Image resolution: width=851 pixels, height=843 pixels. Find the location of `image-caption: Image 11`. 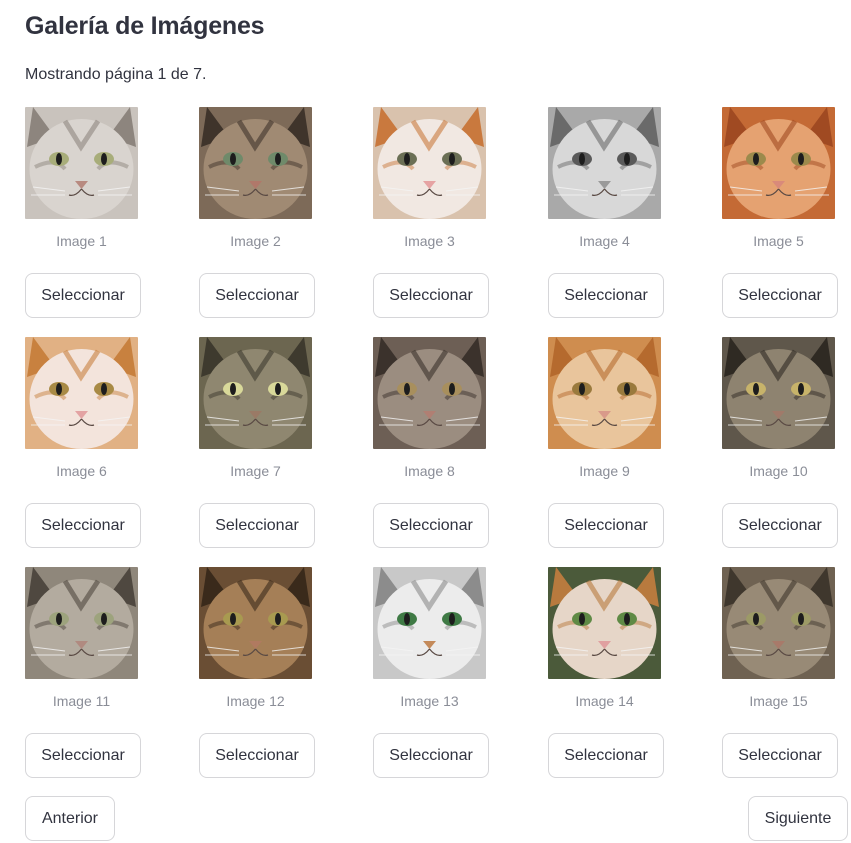

image-caption: Image 11 is located at coordinates (81, 701).